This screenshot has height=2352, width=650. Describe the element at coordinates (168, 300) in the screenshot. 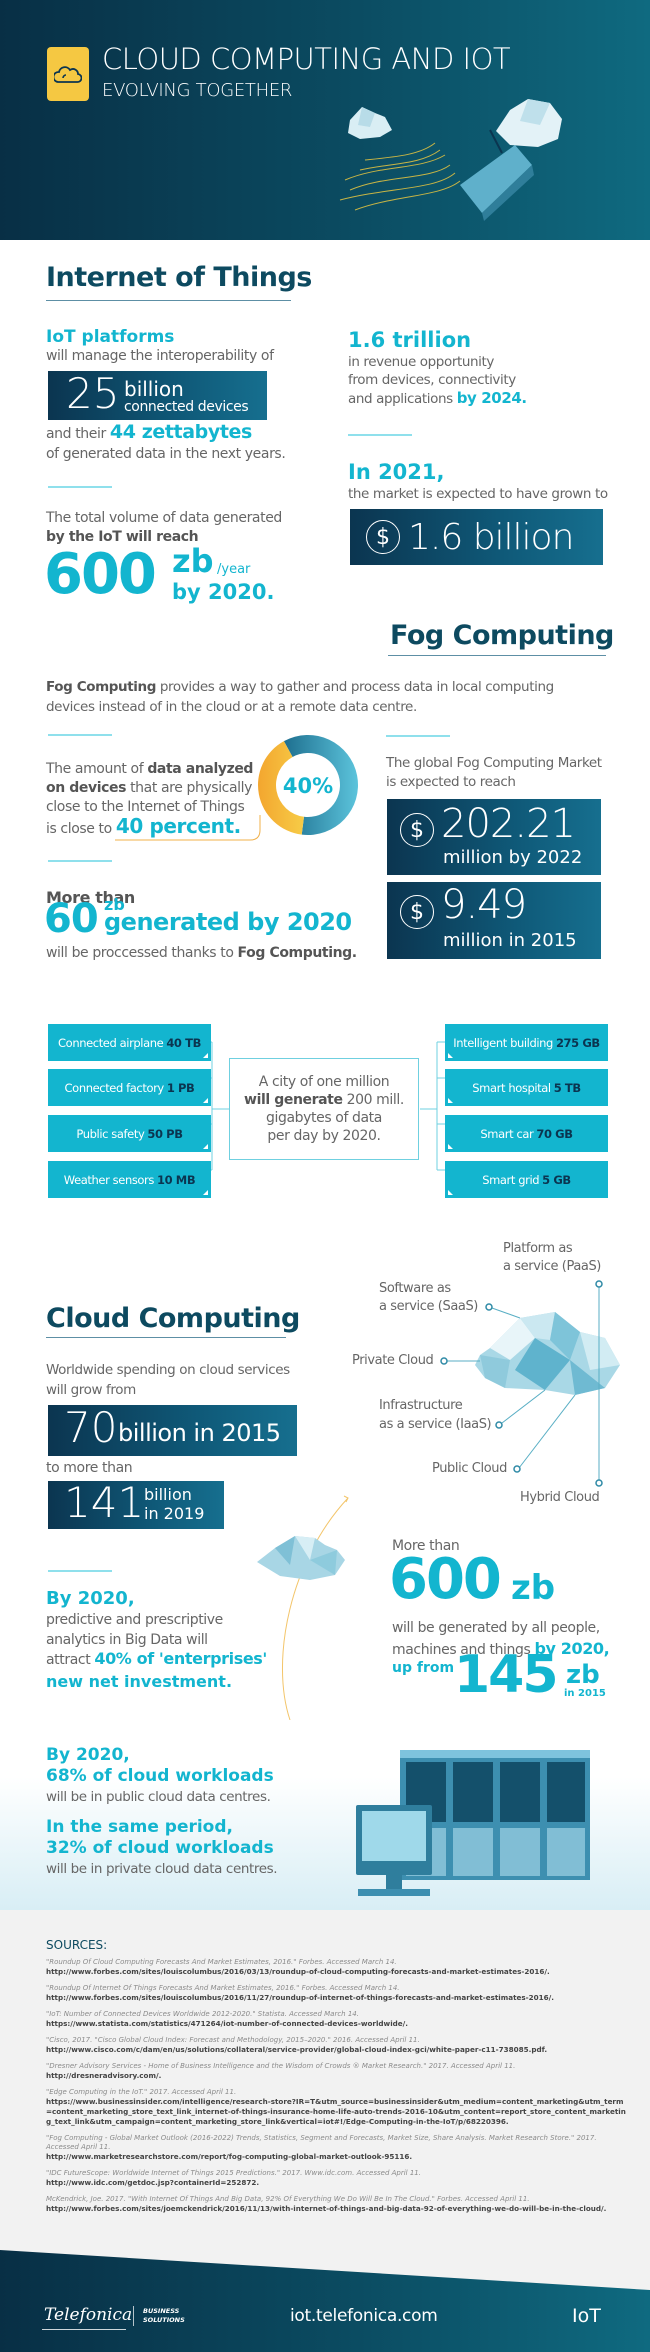

I see `iot-title-underline` at that location.